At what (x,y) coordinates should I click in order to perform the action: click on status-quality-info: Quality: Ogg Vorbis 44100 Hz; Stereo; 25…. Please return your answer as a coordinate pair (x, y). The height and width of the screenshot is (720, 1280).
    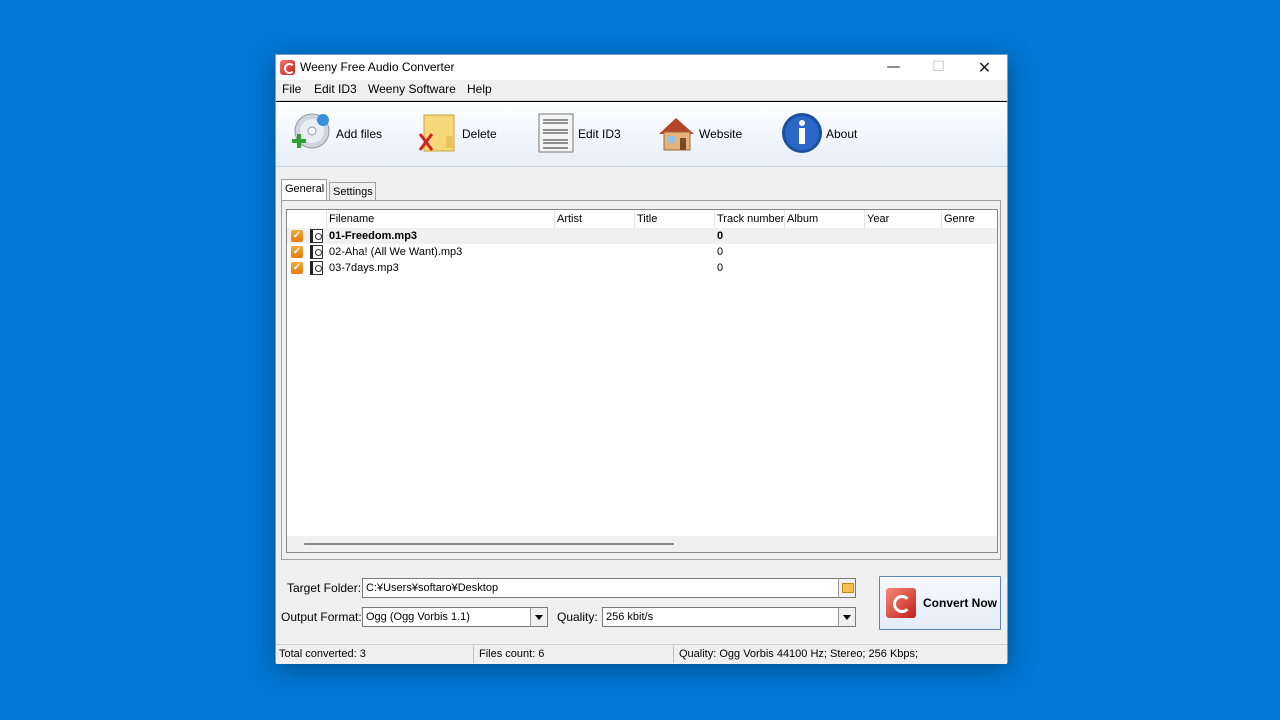
    Looking at the image, I should click on (799, 654).